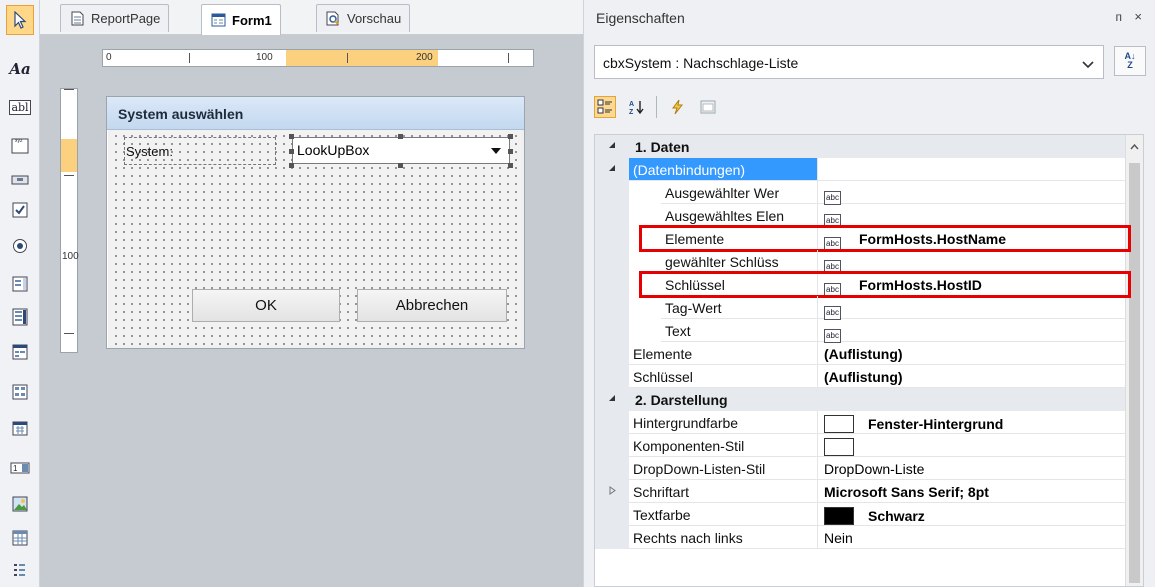 The width and height of the screenshot is (1155, 587). What do you see at coordinates (612, 491) in the screenshot?
I see `expand-icon` at bounding box center [612, 491].